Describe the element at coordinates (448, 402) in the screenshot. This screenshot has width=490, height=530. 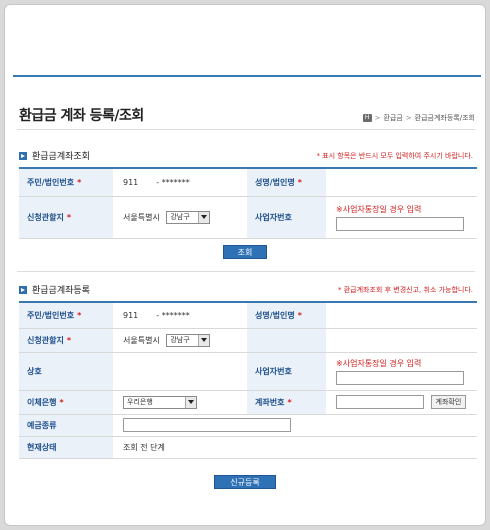
I see `account-check-button: 계좌확인` at that location.